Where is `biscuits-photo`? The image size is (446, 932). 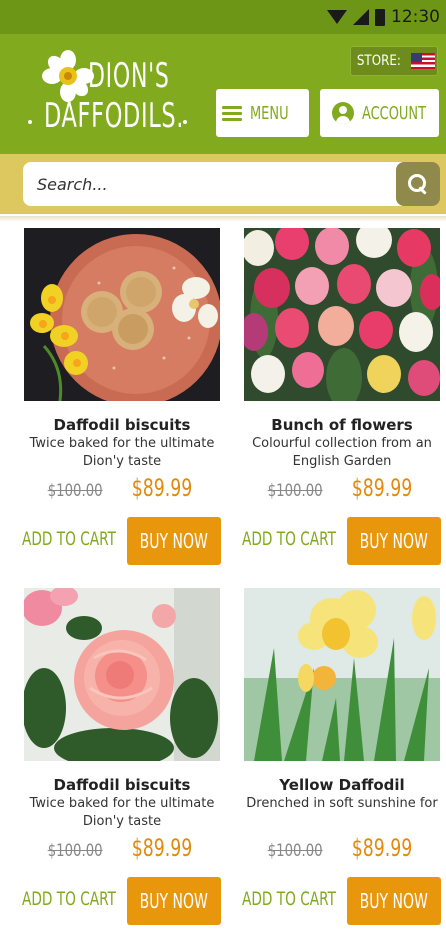 biscuits-photo is located at coordinates (122, 314).